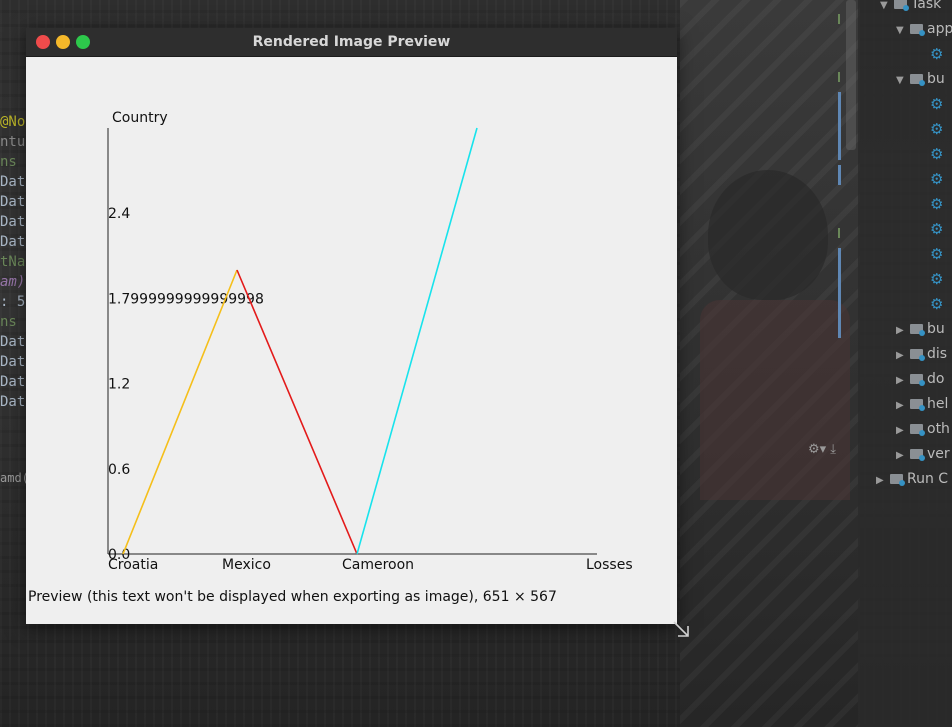 The width and height of the screenshot is (952, 727). I want to click on tree-item-label: Run C, so click(928, 479).